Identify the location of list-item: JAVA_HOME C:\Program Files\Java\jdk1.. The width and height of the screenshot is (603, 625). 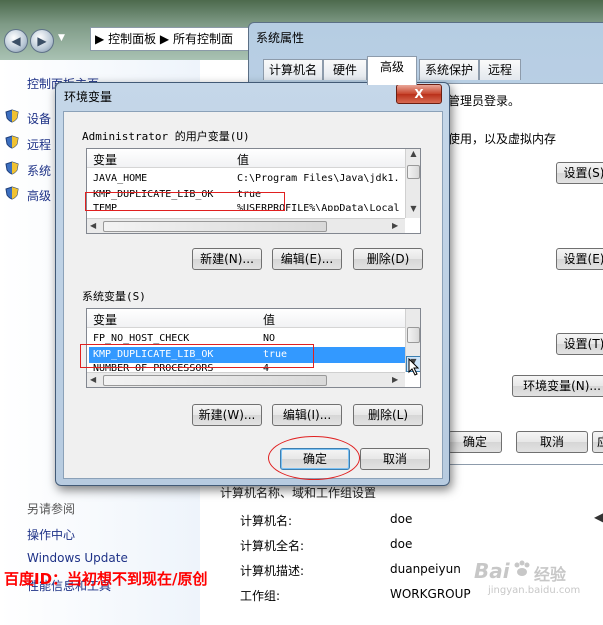
(248, 179).